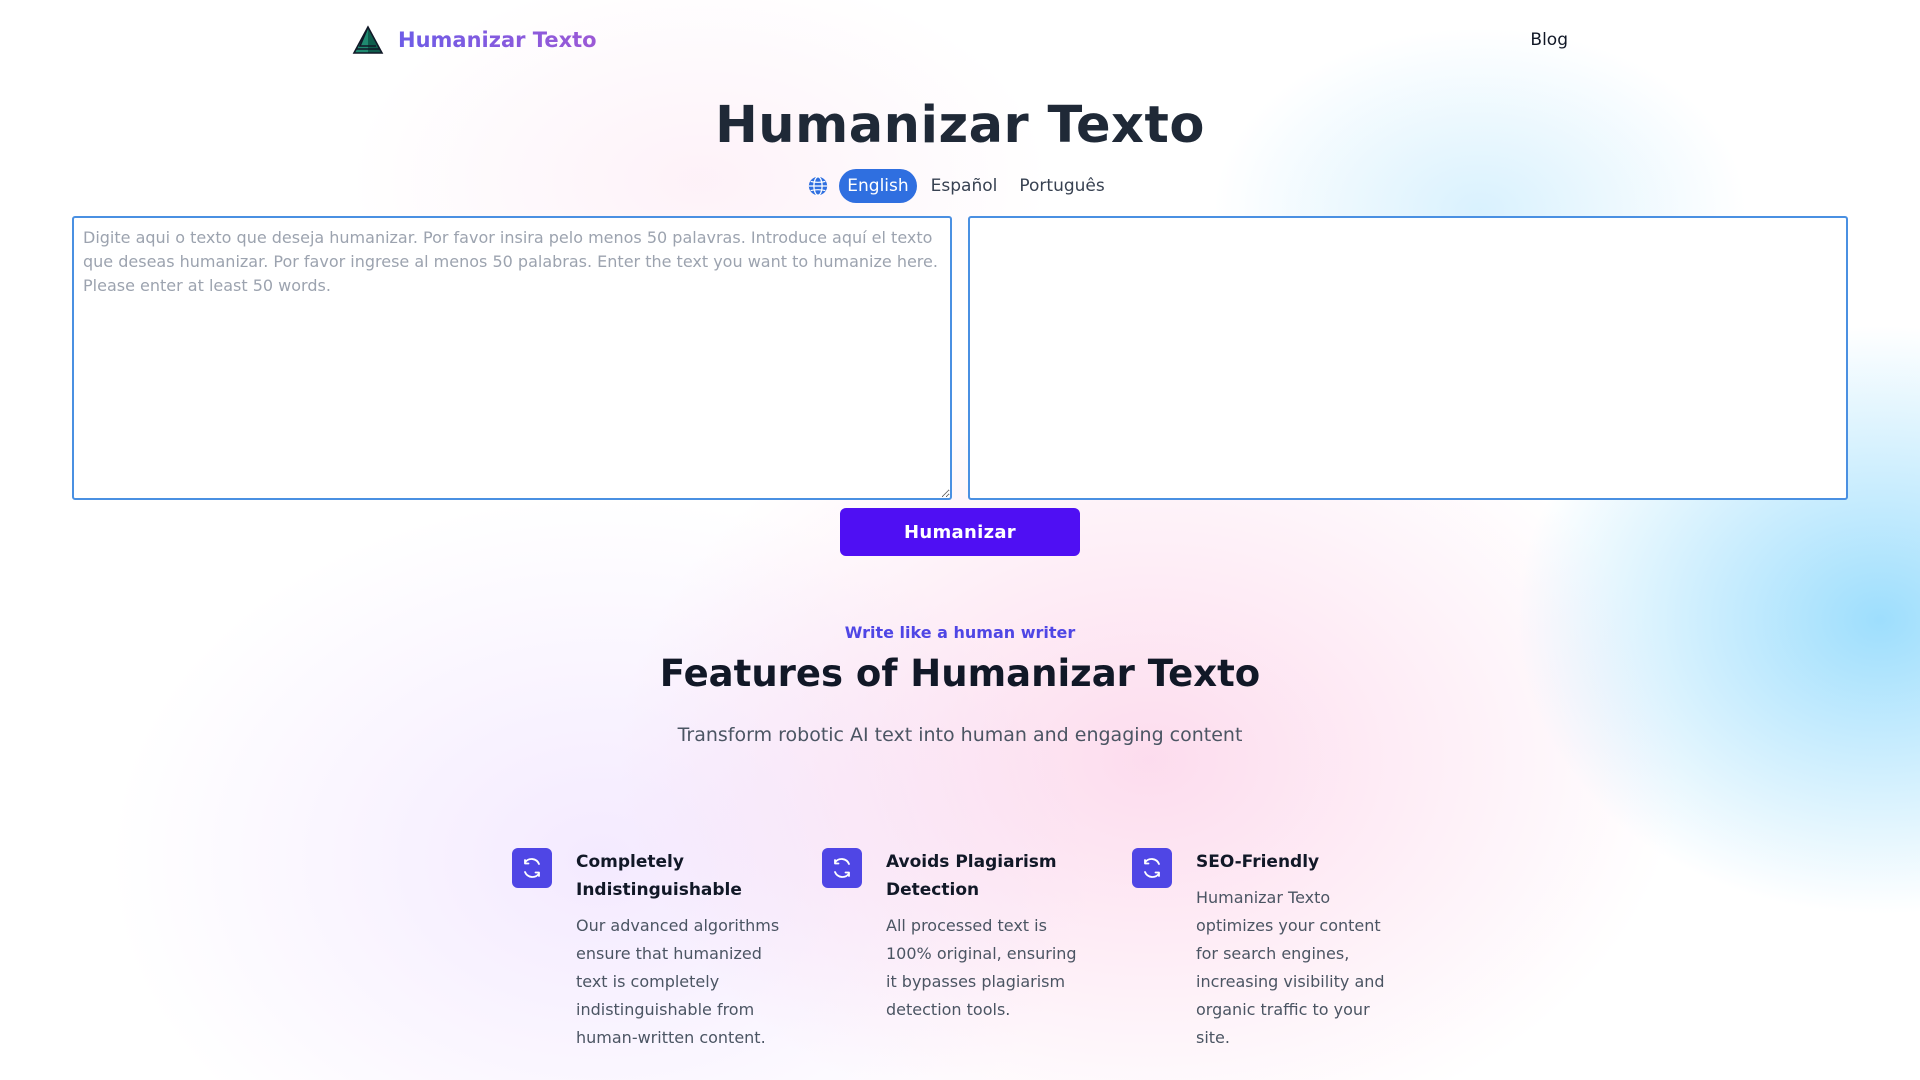 Image resolution: width=1920 pixels, height=1080 pixels. I want to click on brand-name: Humanizar Texto, so click(497, 40).